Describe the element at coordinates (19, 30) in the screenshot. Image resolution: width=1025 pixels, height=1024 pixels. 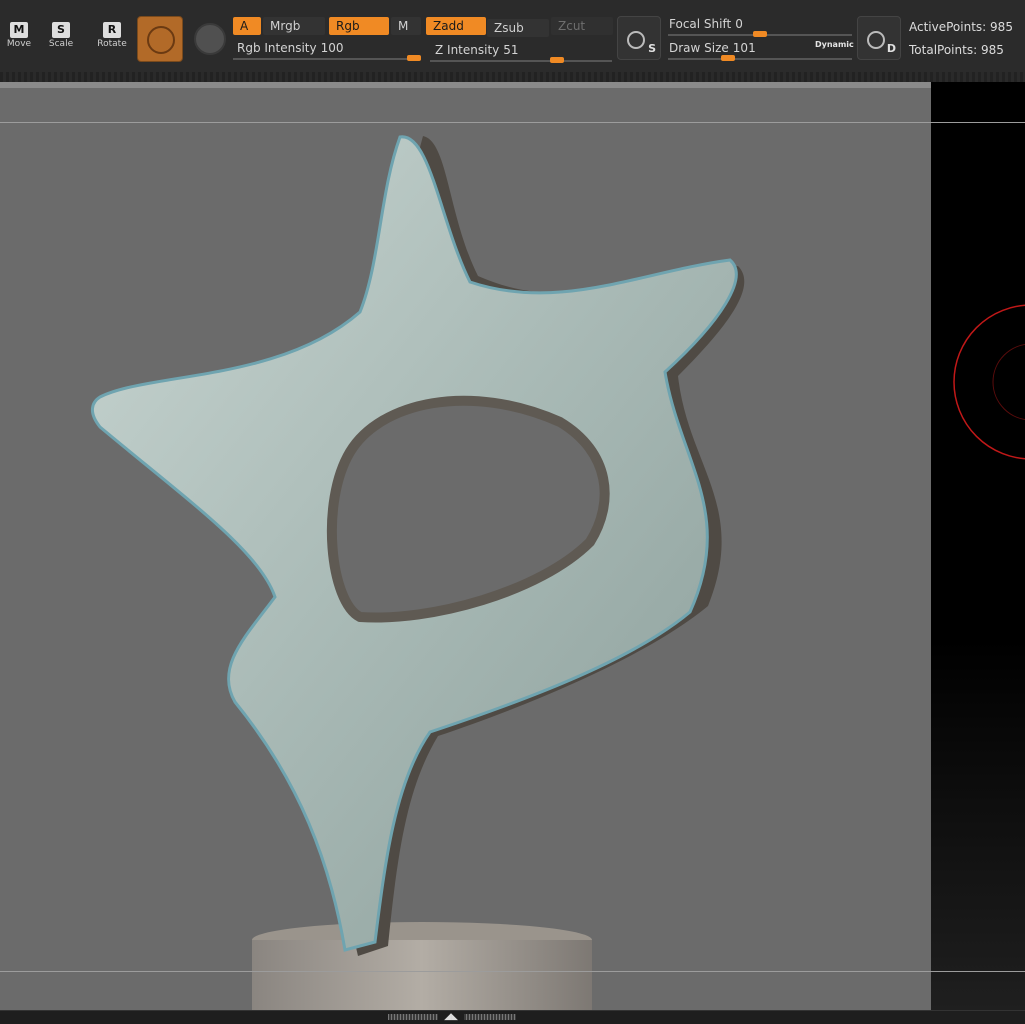
I see `move-icon: M` at that location.